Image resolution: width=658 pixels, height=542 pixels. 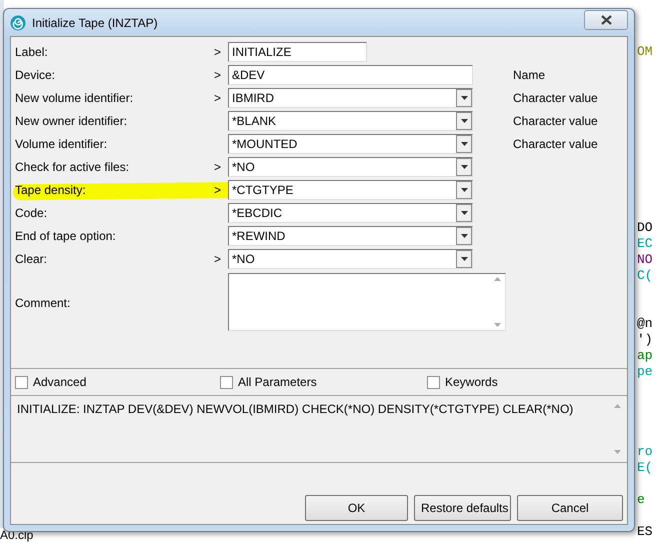 What do you see at coordinates (350, 212) in the screenshot?
I see `combo-box: *EBCDIC` at bounding box center [350, 212].